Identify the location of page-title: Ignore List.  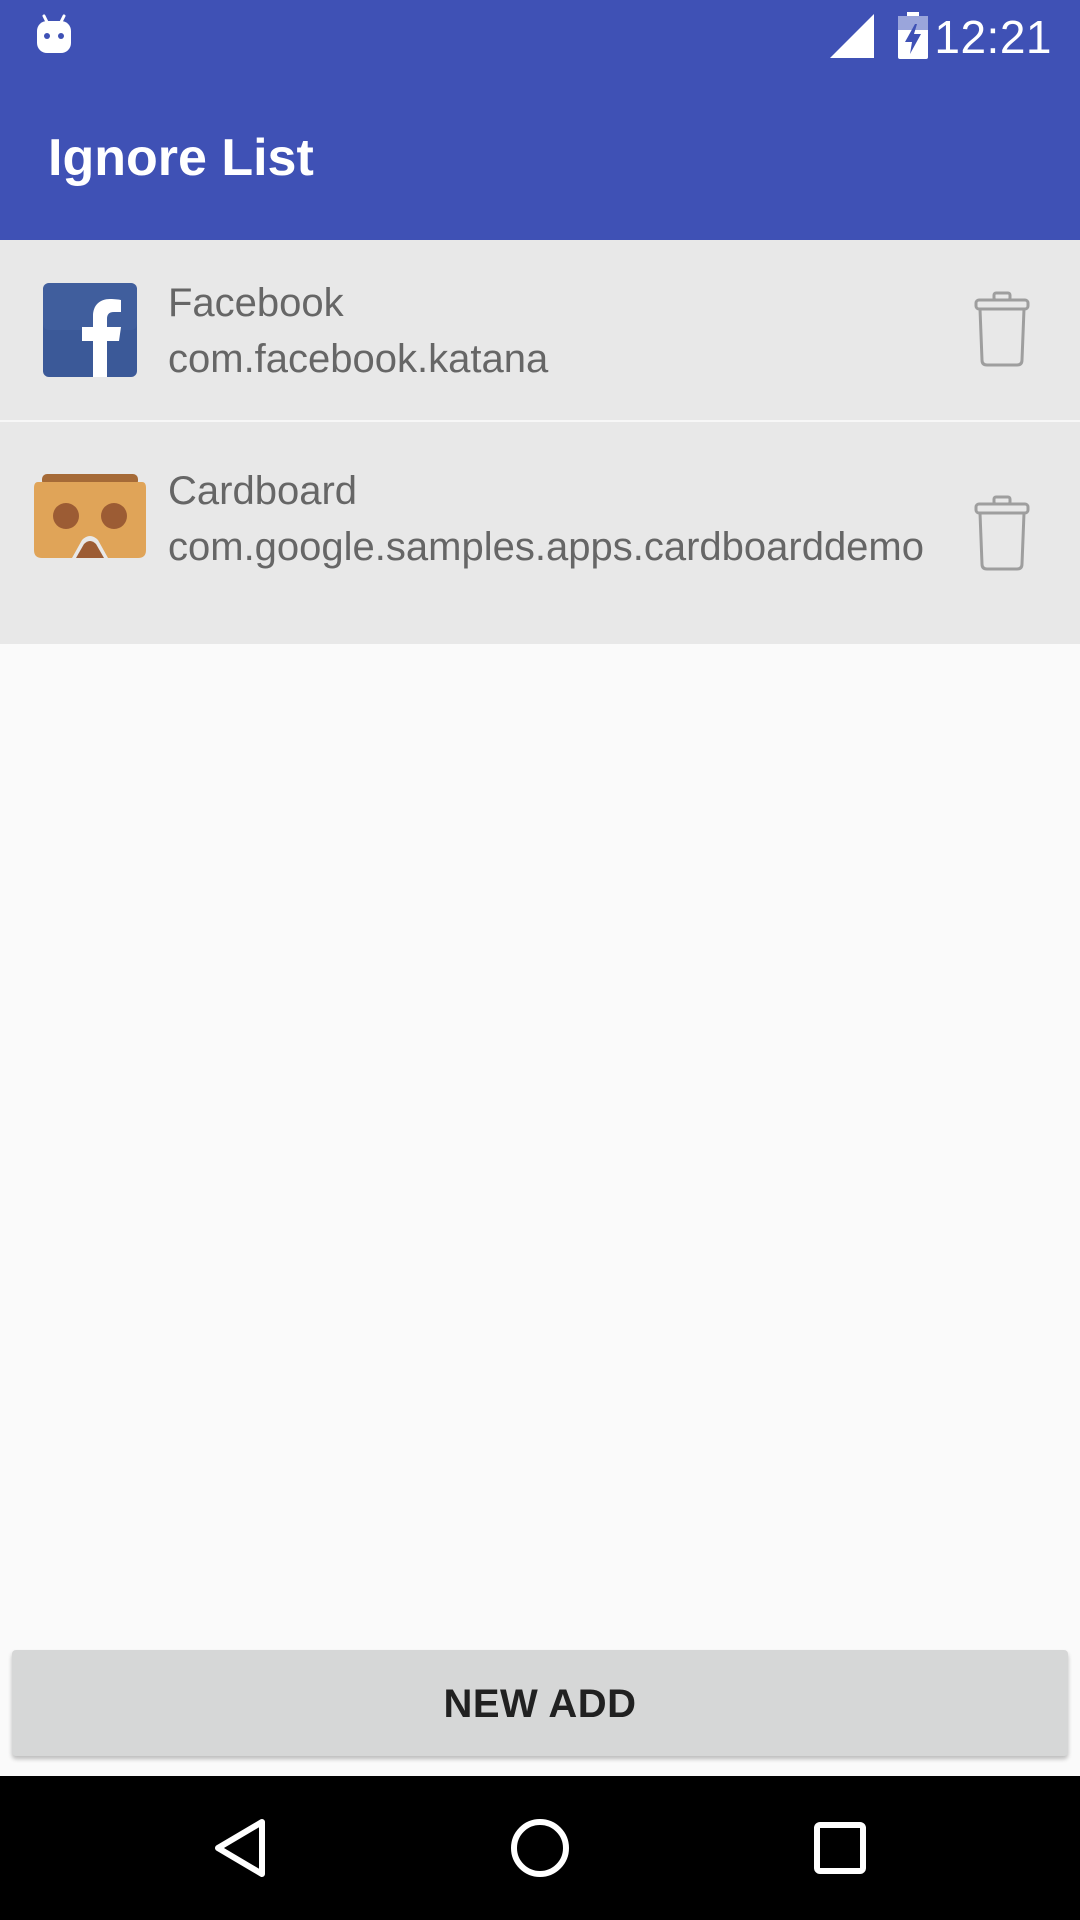
(181, 158).